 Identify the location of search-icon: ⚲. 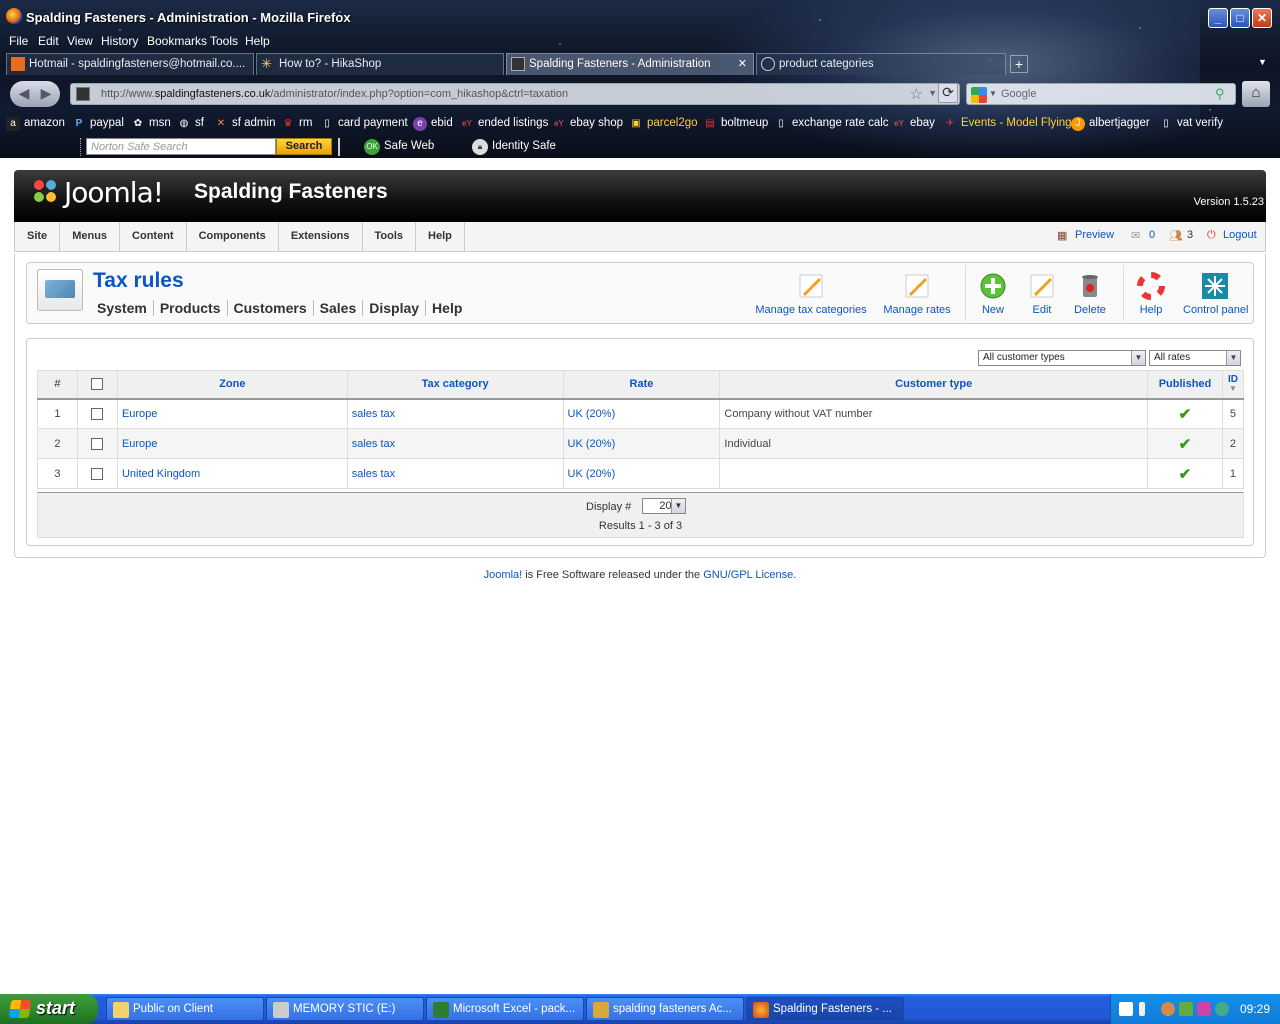
(1223, 94).